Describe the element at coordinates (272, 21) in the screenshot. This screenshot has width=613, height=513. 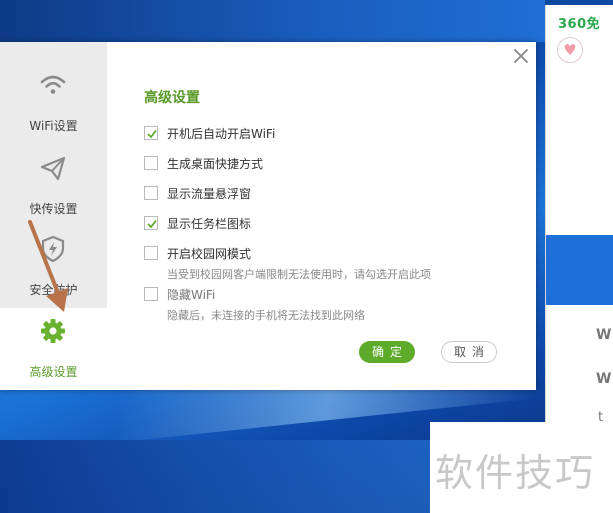
I see `wallpaper-top-strip` at that location.